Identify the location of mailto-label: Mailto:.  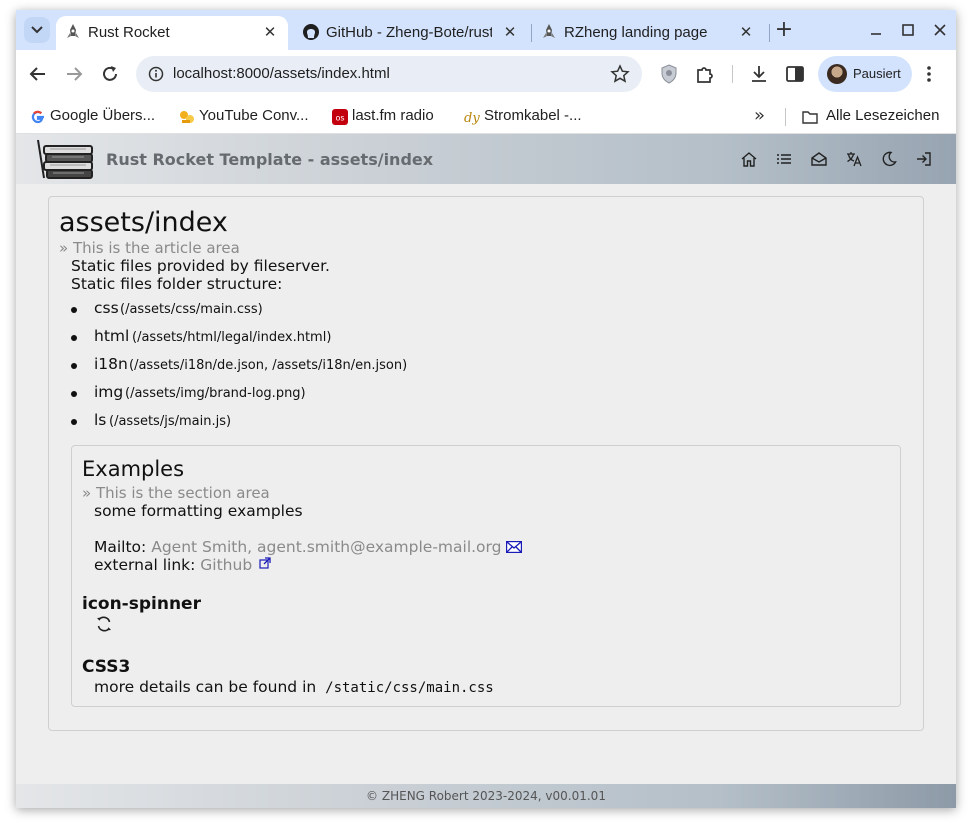
(120, 547).